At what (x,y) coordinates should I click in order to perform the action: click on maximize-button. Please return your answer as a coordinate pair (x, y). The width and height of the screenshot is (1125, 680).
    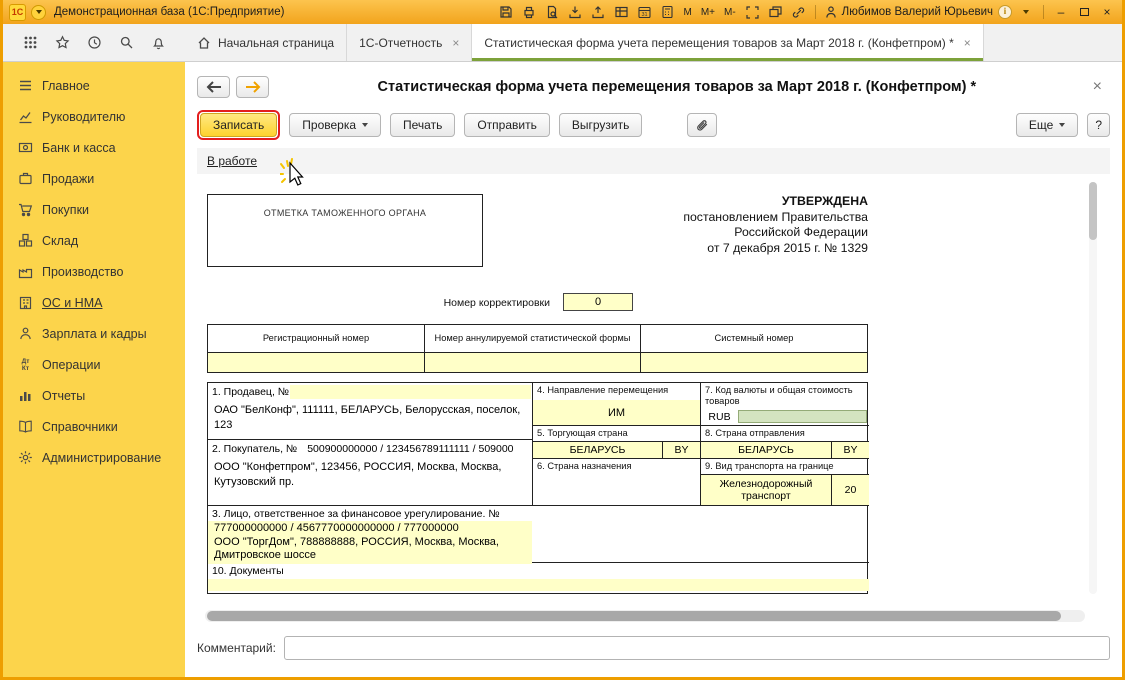
    Looking at the image, I should click on (1084, 12).